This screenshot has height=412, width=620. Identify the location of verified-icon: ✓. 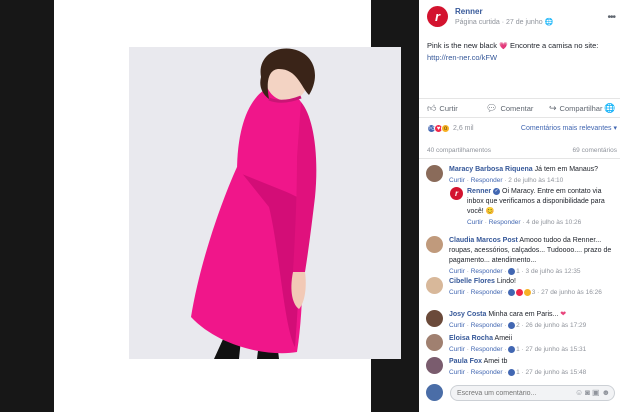
(497, 191).